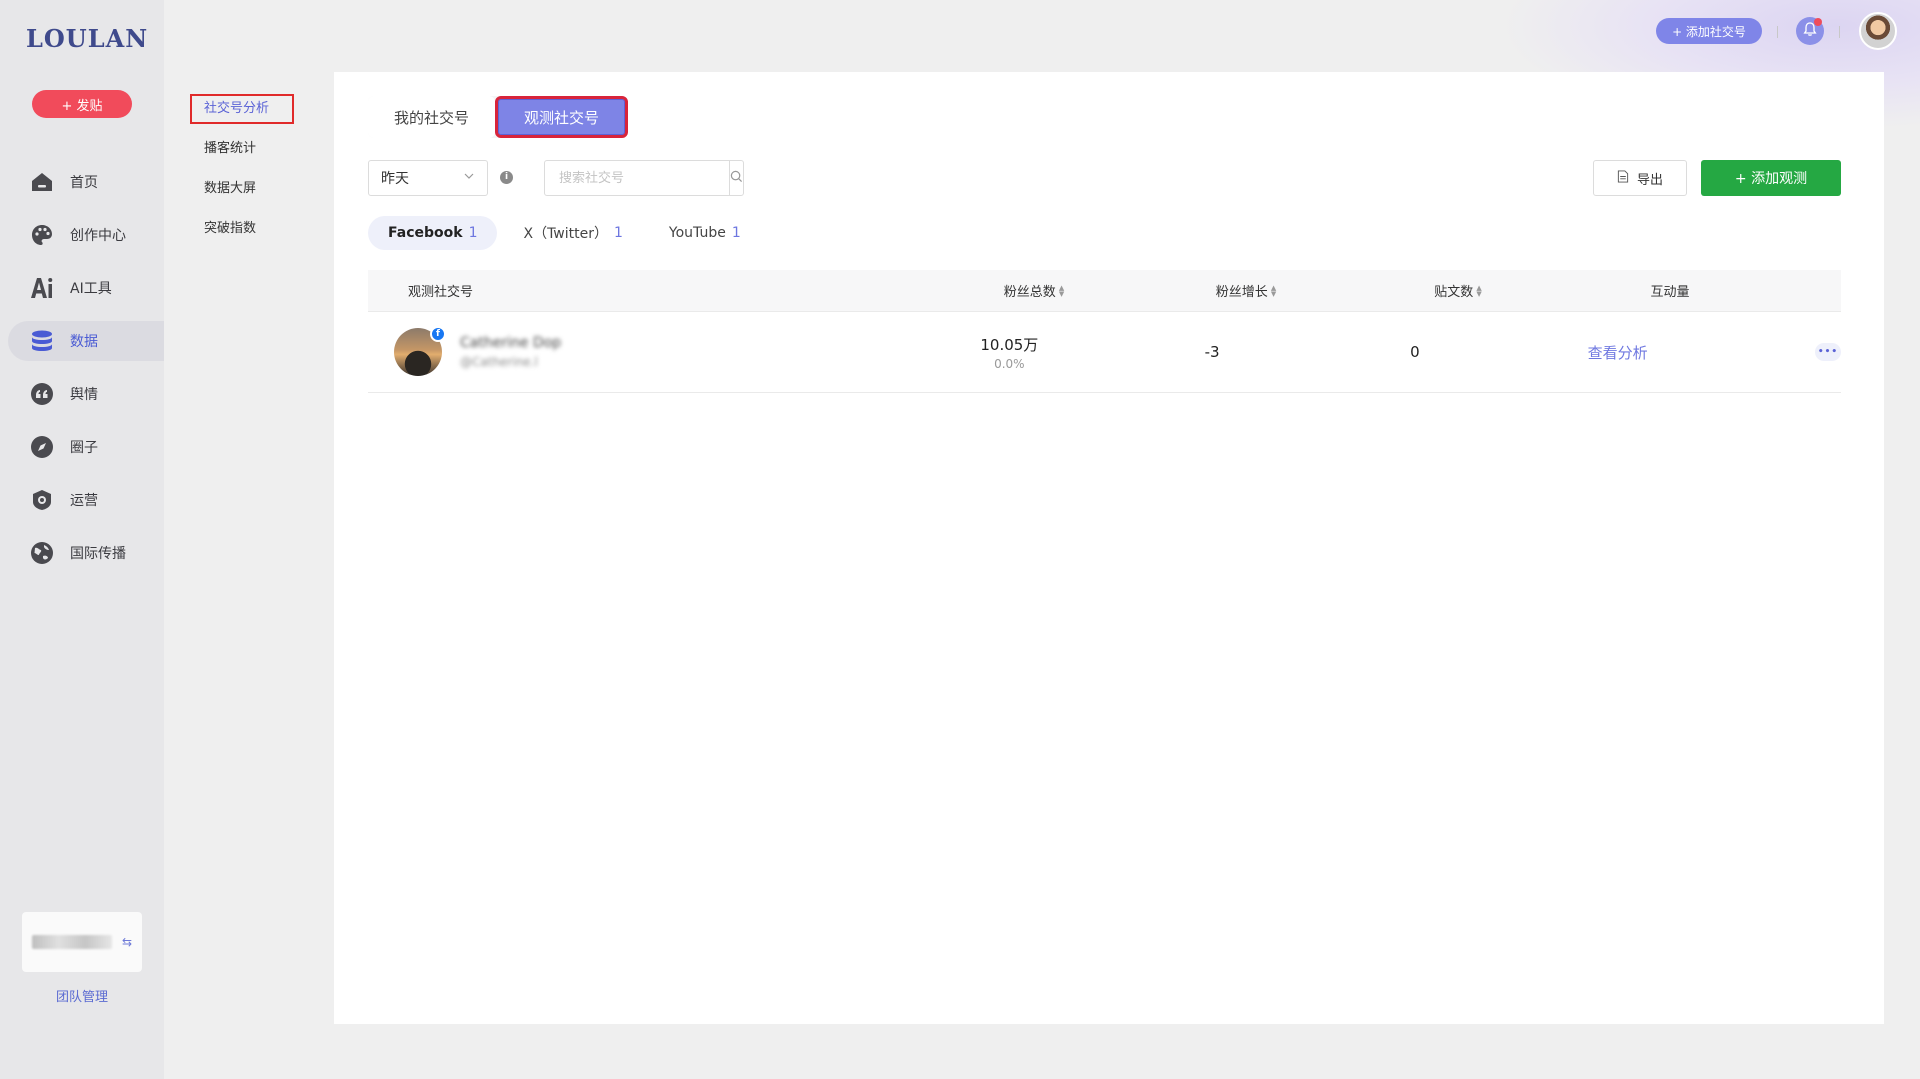  I want to click on nav-label: AI工具, so click(91, 289).